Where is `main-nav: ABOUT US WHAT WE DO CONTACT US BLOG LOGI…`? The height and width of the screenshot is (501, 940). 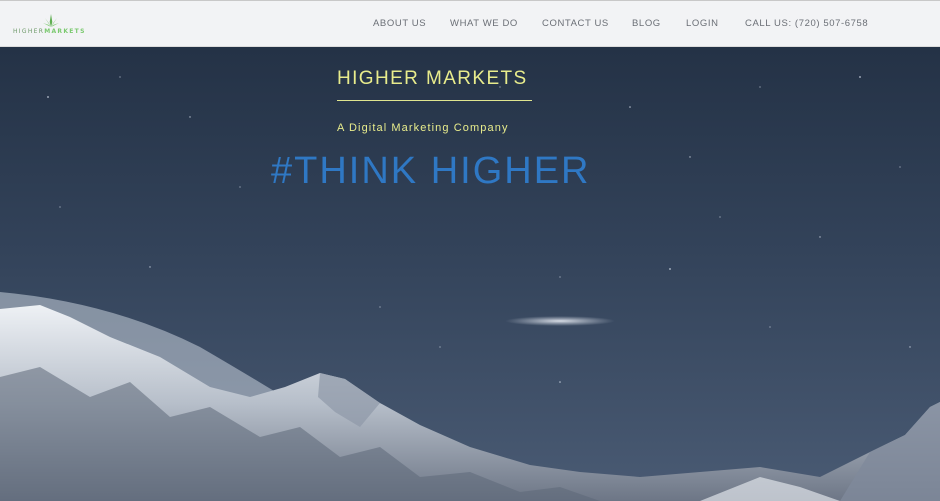
main-nav: ABOUT US WHAT WE DO CONTACT US BLOG LOGI… is located at coordinates (470, 24).